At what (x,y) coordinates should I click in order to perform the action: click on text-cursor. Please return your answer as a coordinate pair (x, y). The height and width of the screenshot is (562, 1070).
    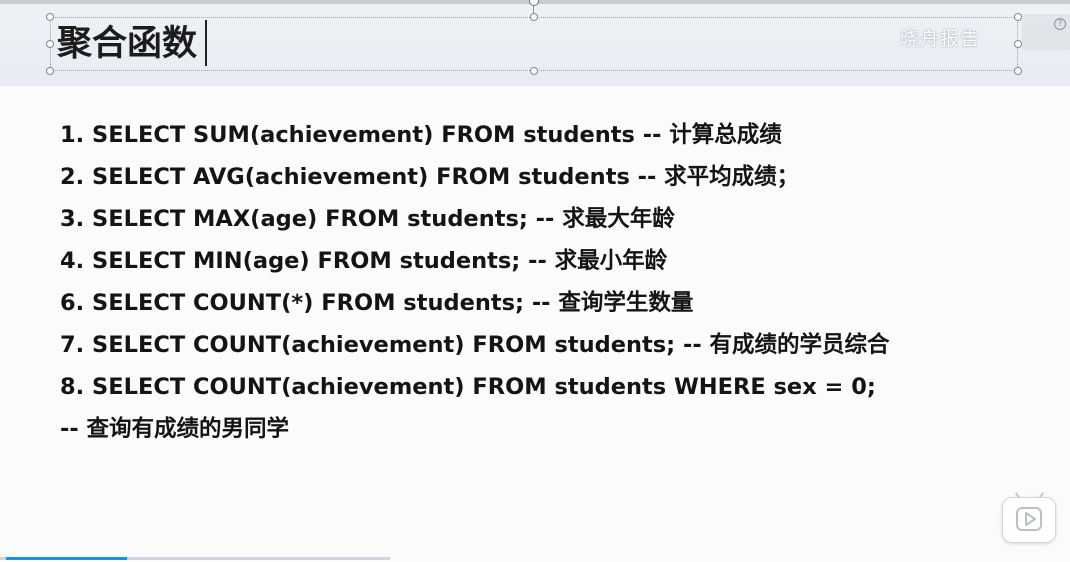
    Looking at the image, I should click on (206, 43).